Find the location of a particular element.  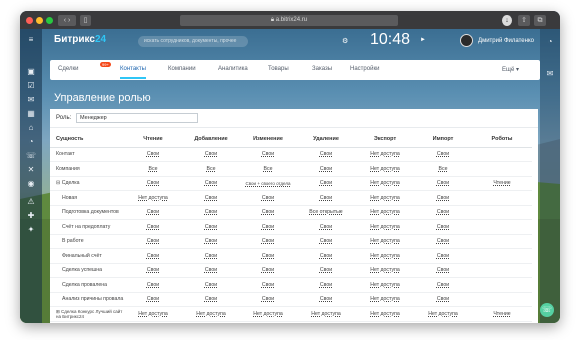

role-name-input: Менеджер is located at coordinates (137, 118).